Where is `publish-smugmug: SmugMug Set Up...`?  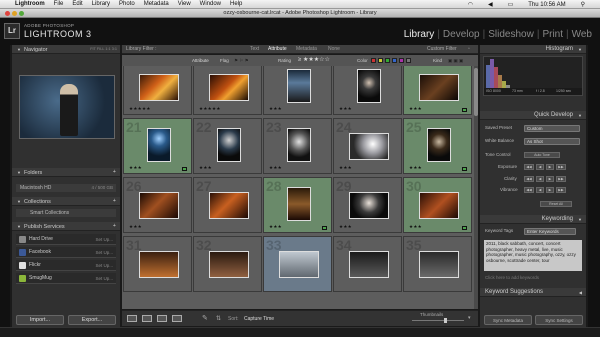 publish-smugmug: SmugMug Set Up... is located at coordinates (66, 278).